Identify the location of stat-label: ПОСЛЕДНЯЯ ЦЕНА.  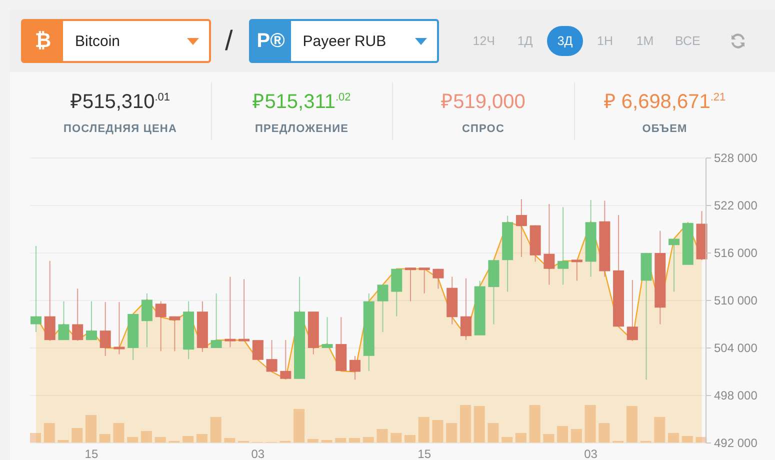
(120, 129).